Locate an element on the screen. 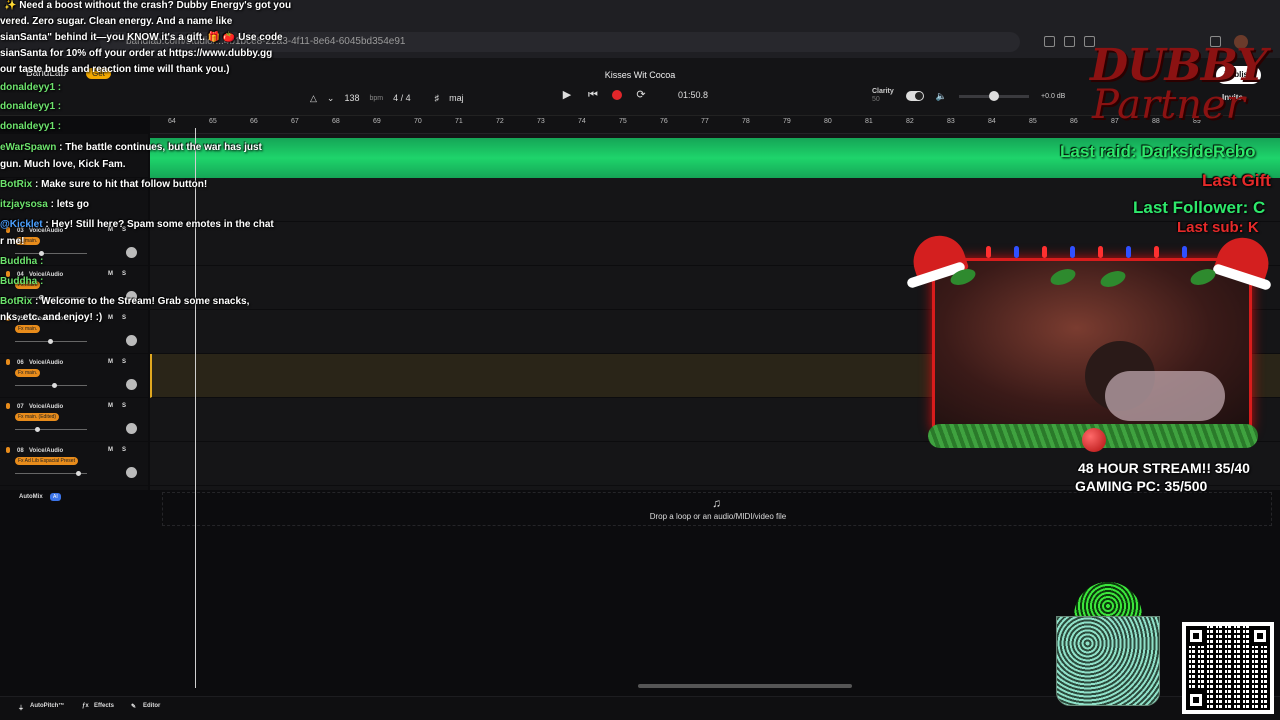  metronome-icon: △ is located at coordinates (313, 98).